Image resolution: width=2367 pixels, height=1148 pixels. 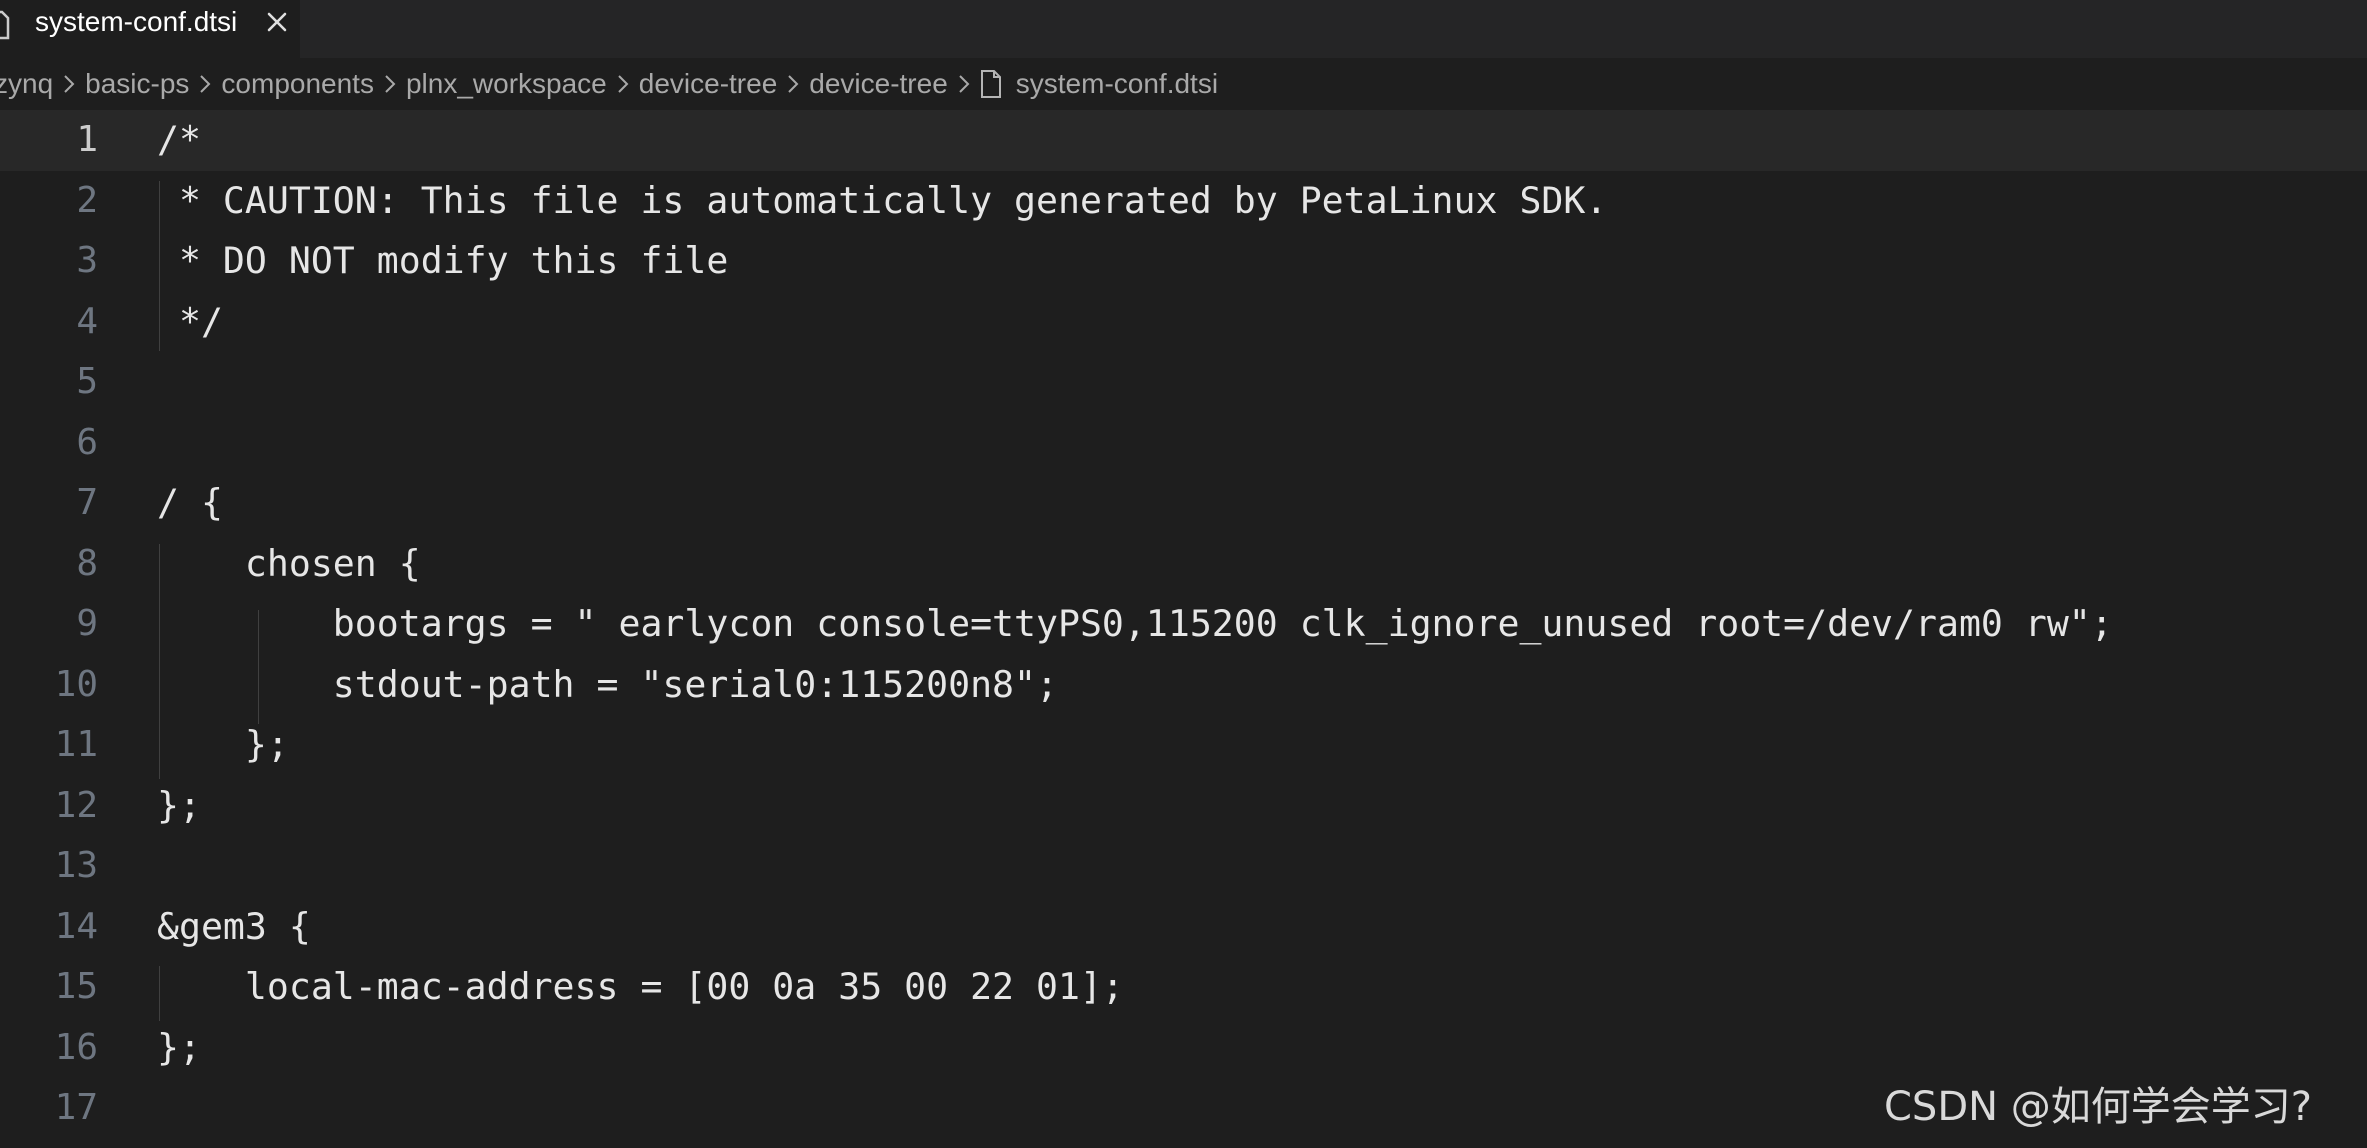 I want to click on breadcrumb-item-device-tree-inner: device-tree, so click(x=878, y=84).